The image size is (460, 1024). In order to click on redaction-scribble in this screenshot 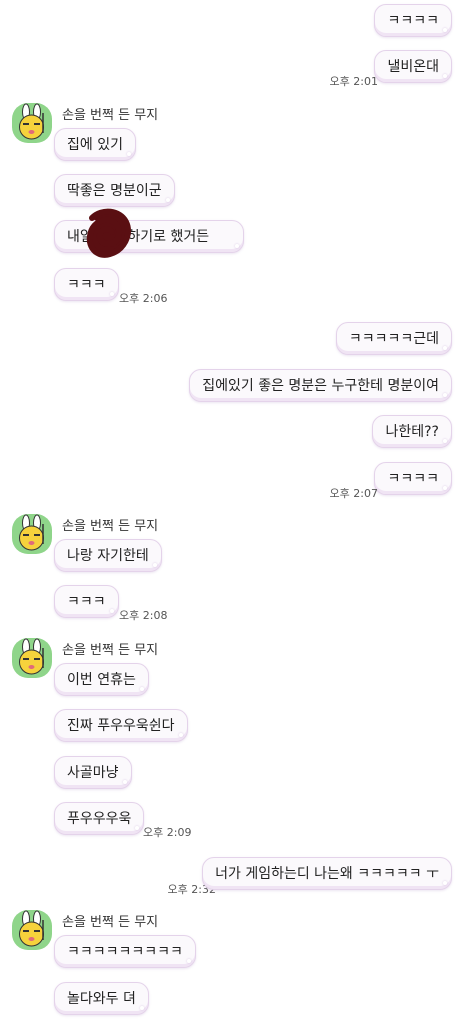, I will do `click(108, 233)`.